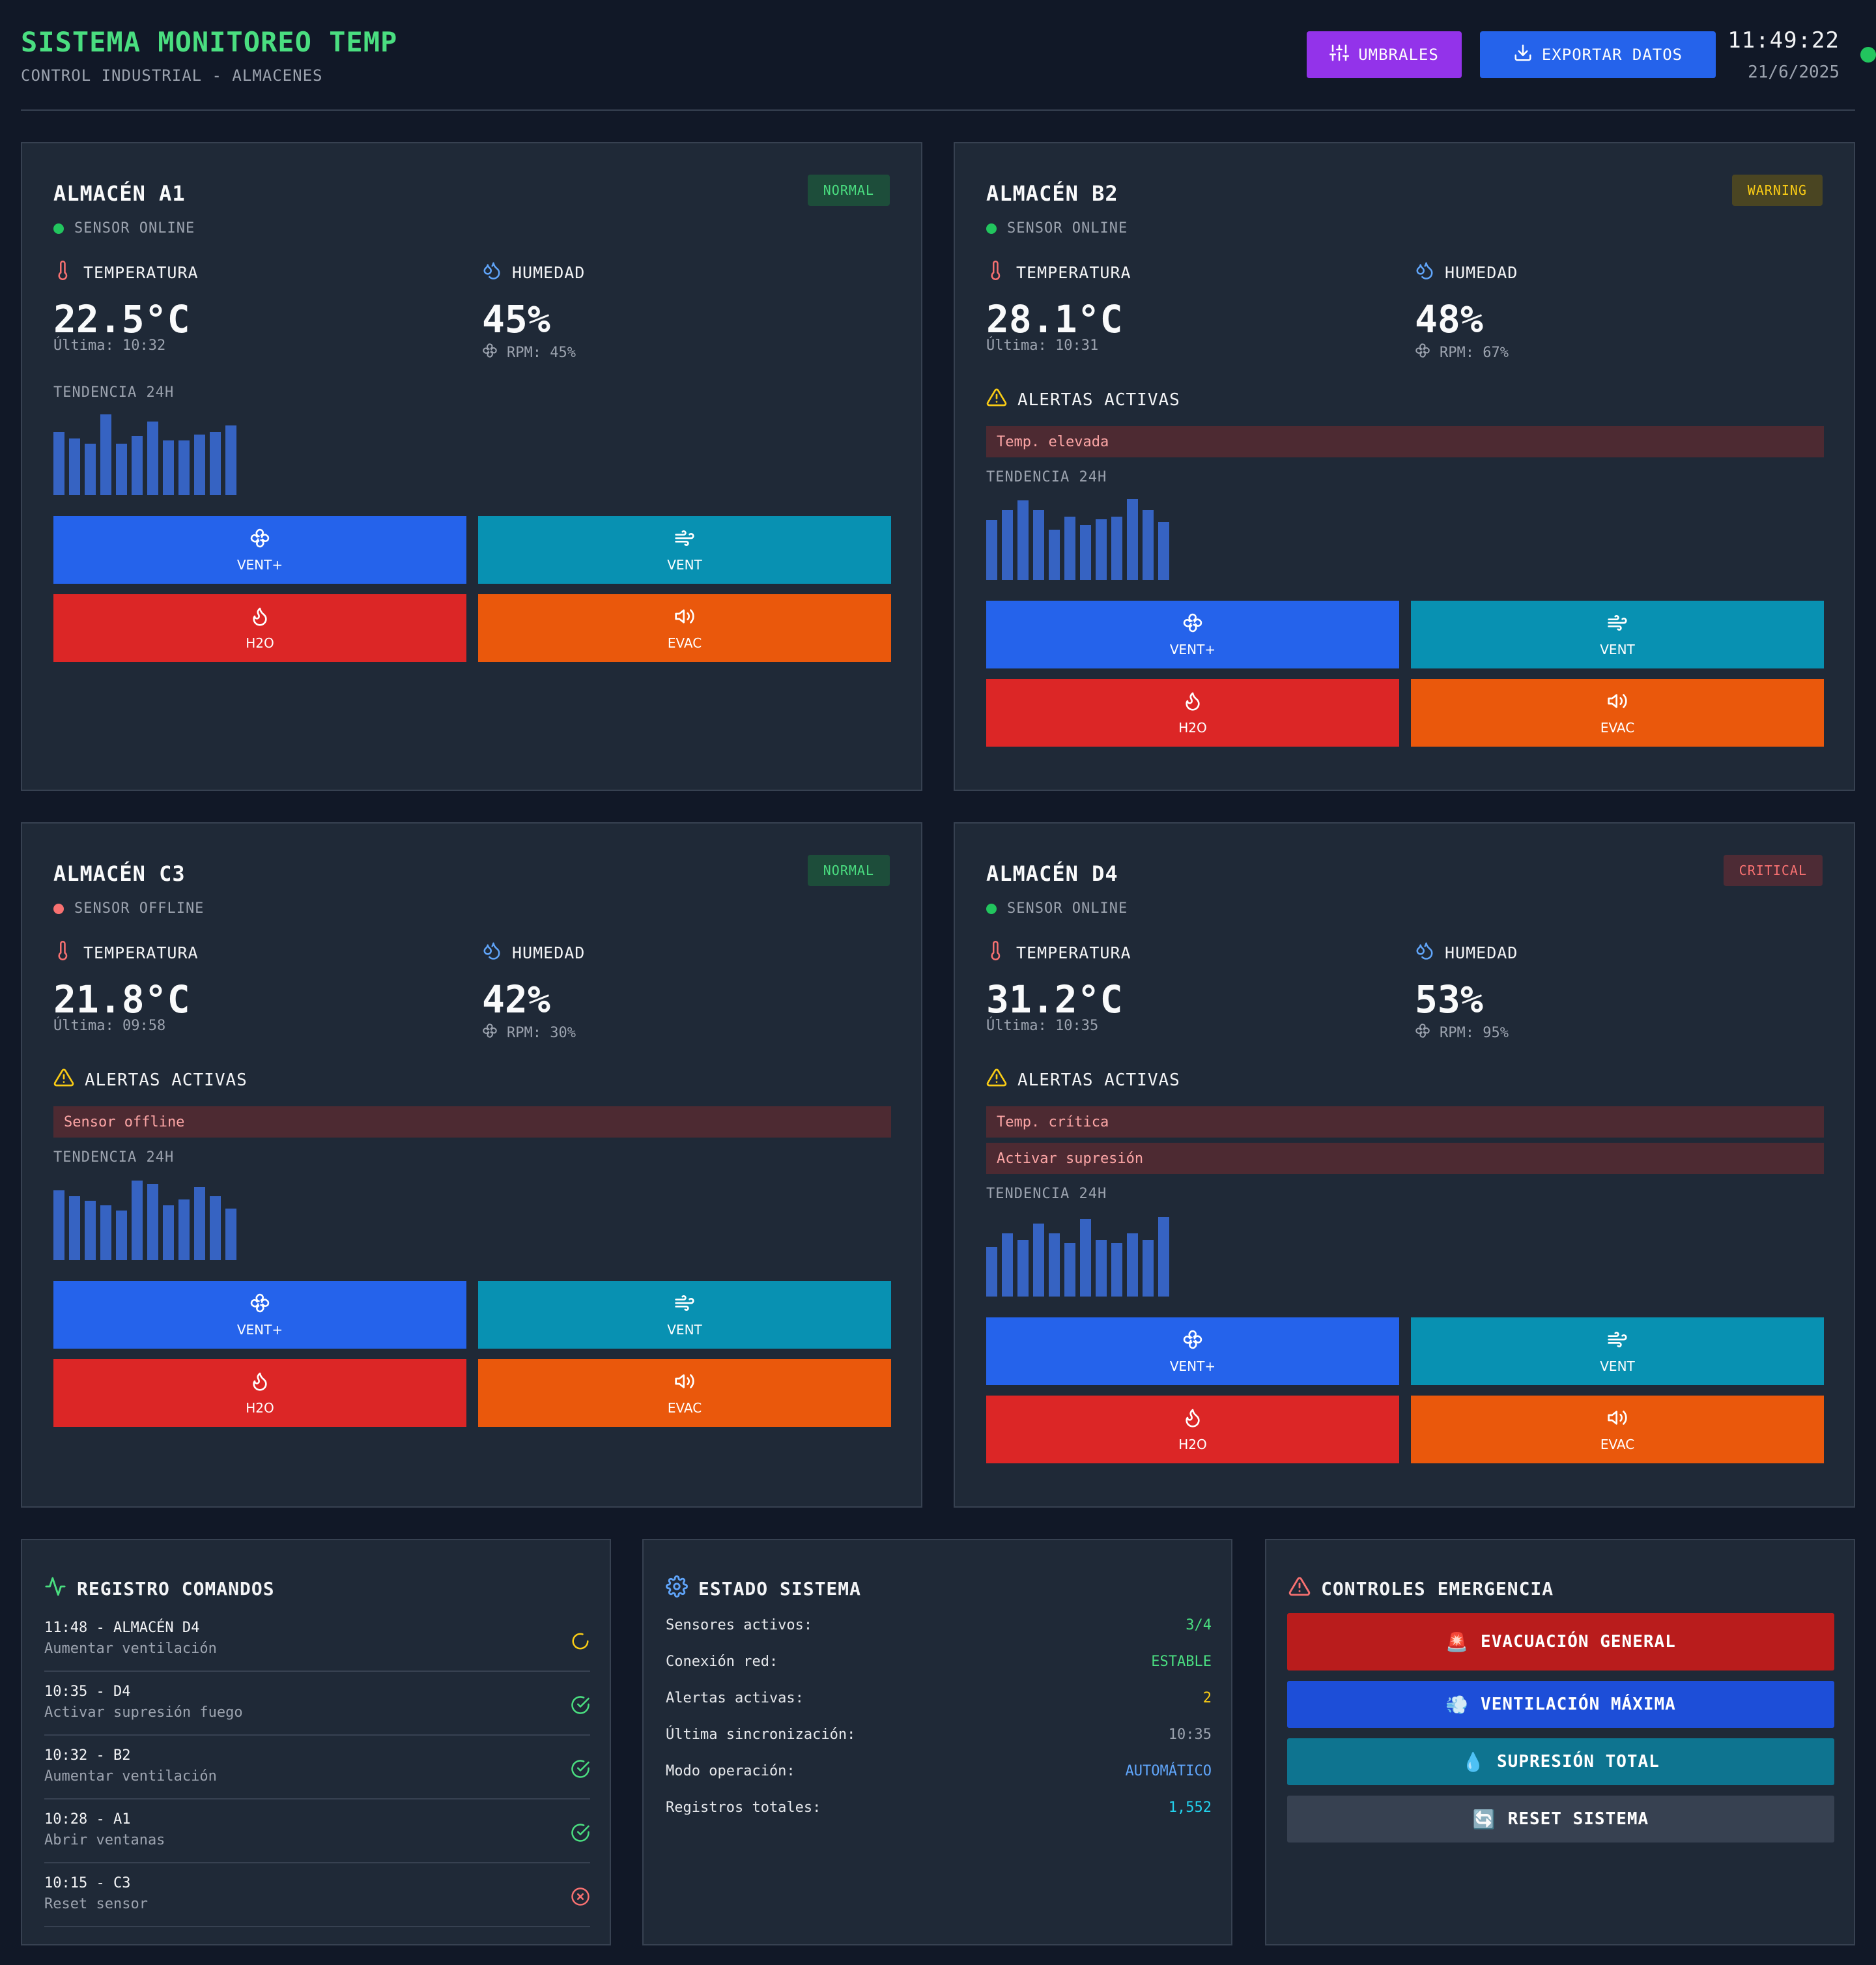 The width and height of the screenshot is (1876, 1965). Describe the element at coordinates (492, 272) in the screenshot. I see `droplets-icon` at that location.